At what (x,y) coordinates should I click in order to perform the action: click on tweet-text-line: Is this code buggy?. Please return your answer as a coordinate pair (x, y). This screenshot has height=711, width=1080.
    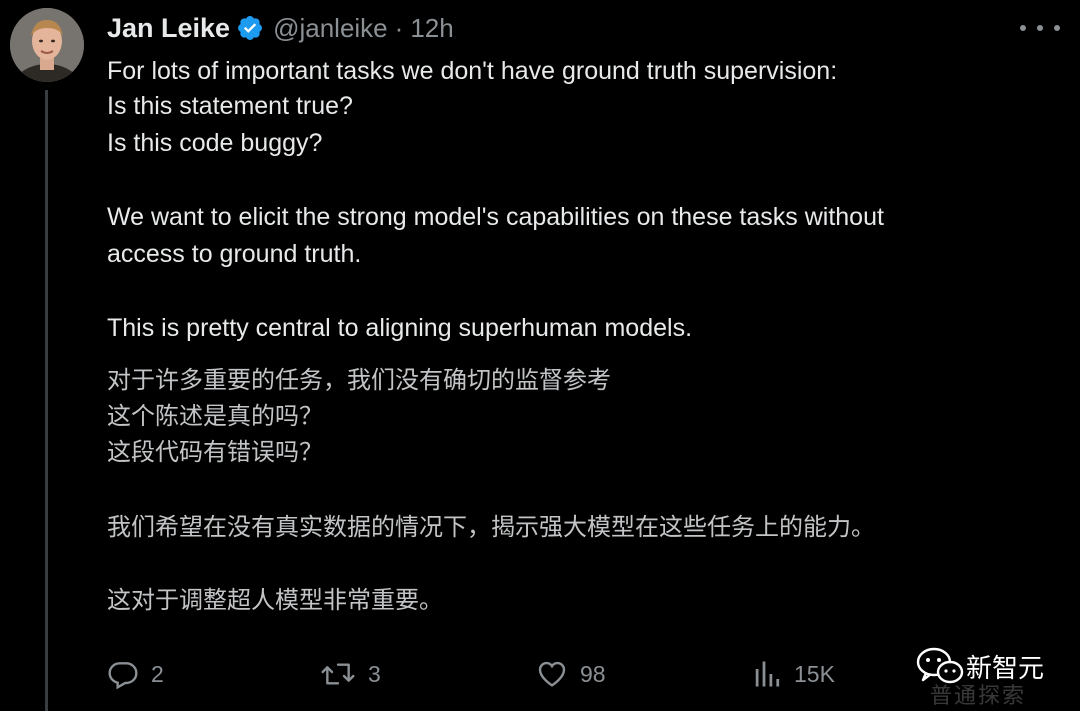
    Looking at the image, I should click on (215, 143).